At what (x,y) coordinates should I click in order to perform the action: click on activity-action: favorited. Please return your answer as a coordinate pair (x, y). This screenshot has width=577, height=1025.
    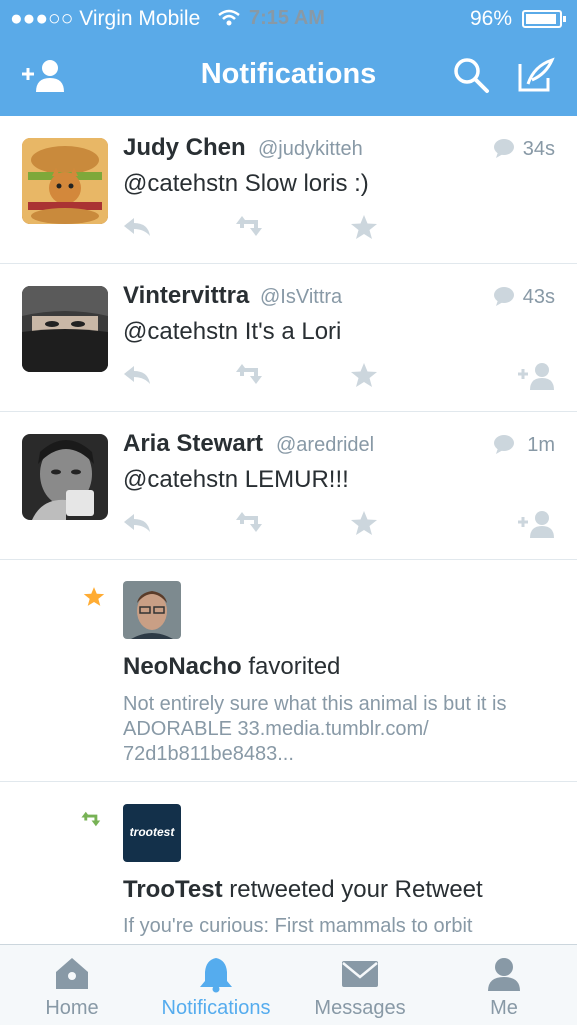
    Looking at the image, I should click on (291, 666).